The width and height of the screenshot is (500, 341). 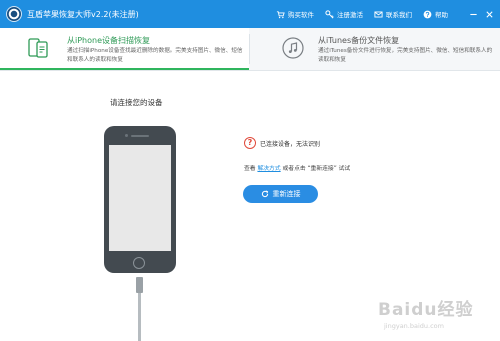 I want to click on phone-screen, so click(x=140, y=198).